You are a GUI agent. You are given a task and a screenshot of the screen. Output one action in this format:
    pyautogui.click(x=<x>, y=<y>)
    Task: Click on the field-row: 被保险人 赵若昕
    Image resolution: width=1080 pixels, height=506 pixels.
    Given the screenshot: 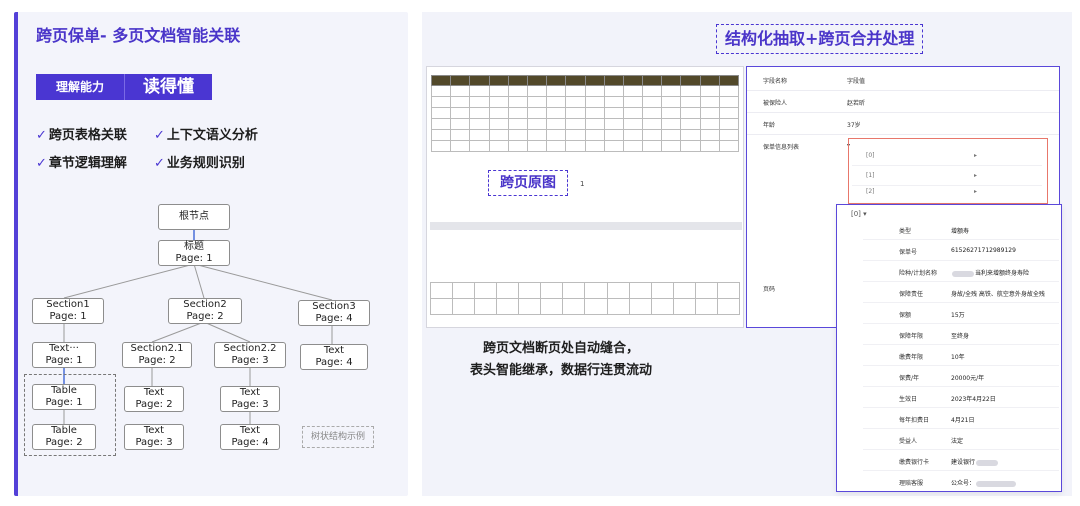 What is the action you would take?
    pyautogui.click(x=903, y=102)
    